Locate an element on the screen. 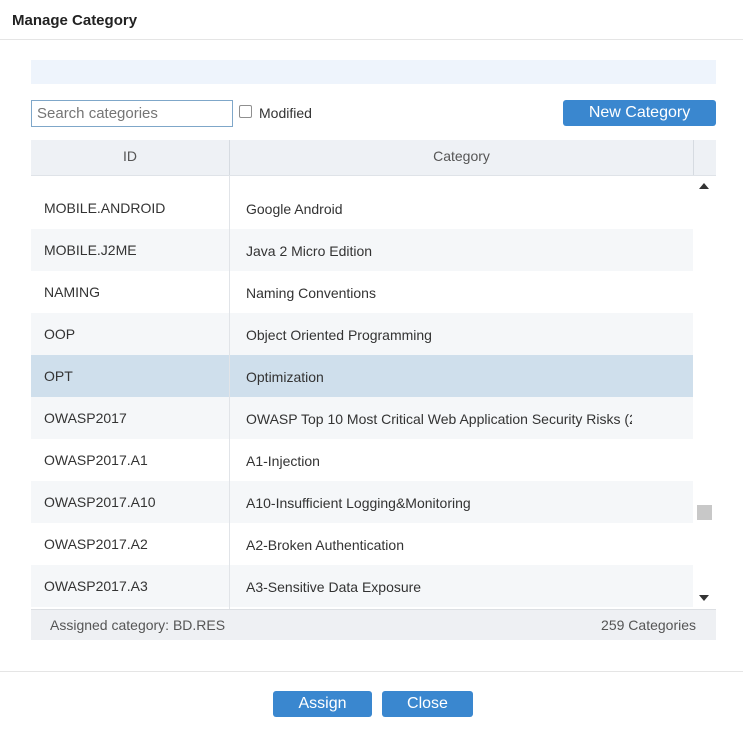  column-header-id: ID is located at coordinates (130, 157).